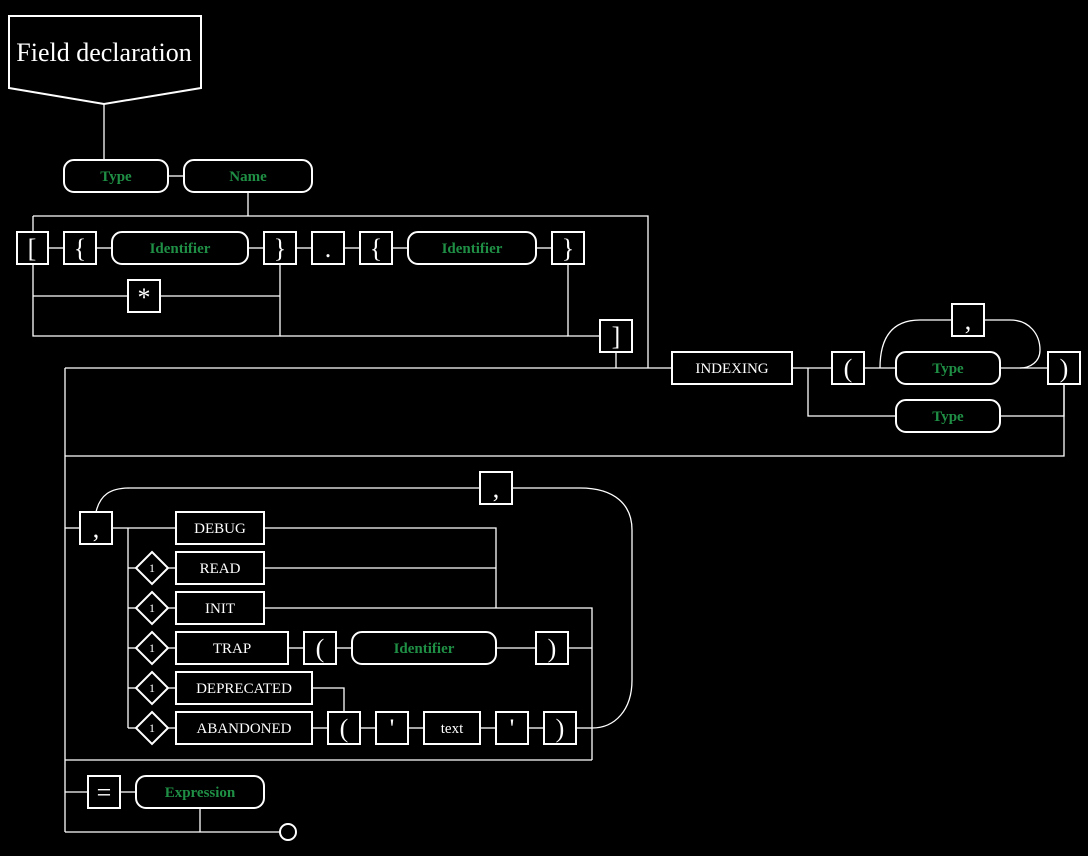 This screenshot has height=856, width=1088. I want to click on svg-text: INIT, so click(220, 609).